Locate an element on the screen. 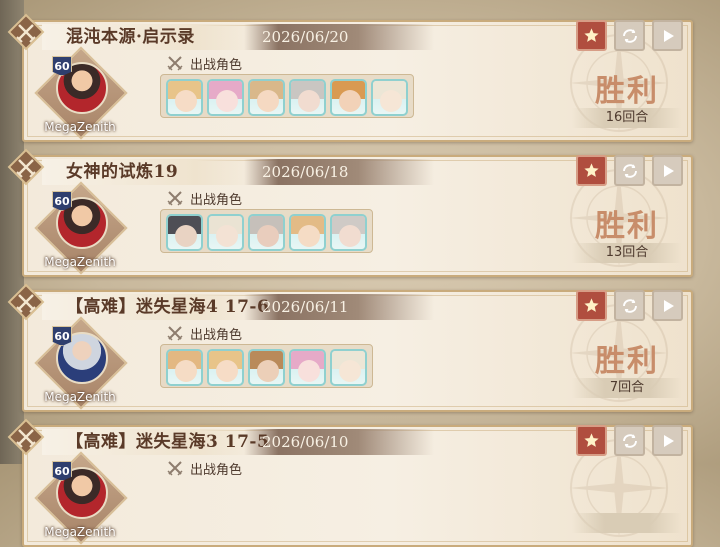  rounds-count: 16回合 is located at coordinates (627, 117).